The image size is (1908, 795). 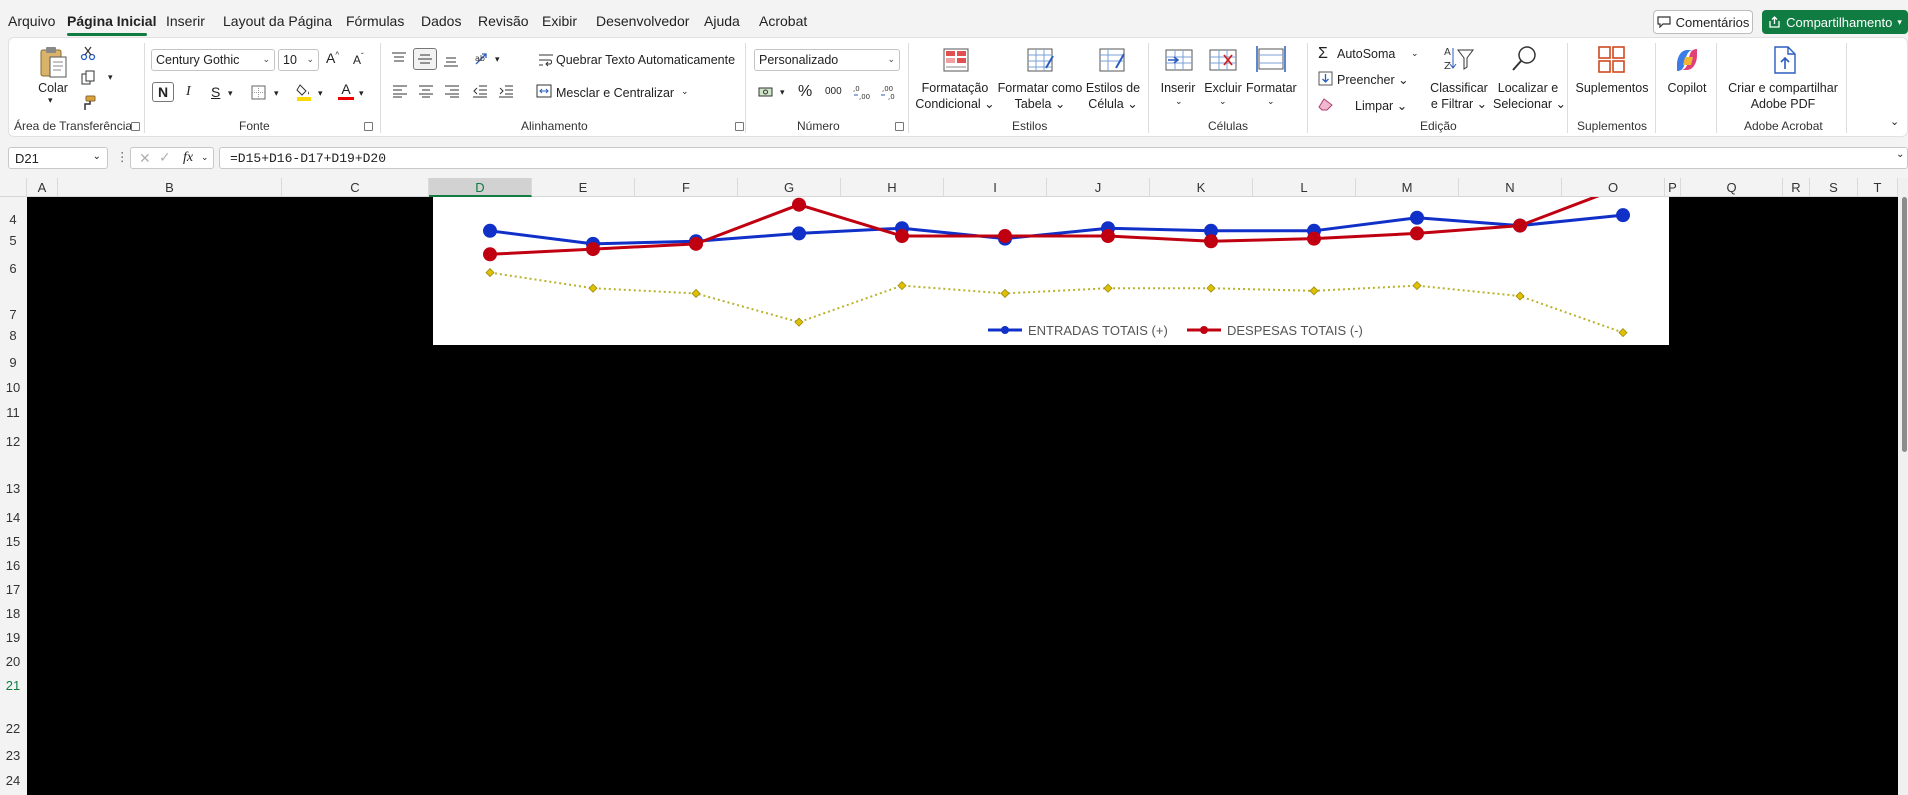 I want to click on cancel-icon: ✕, so click(x=145, y=158).